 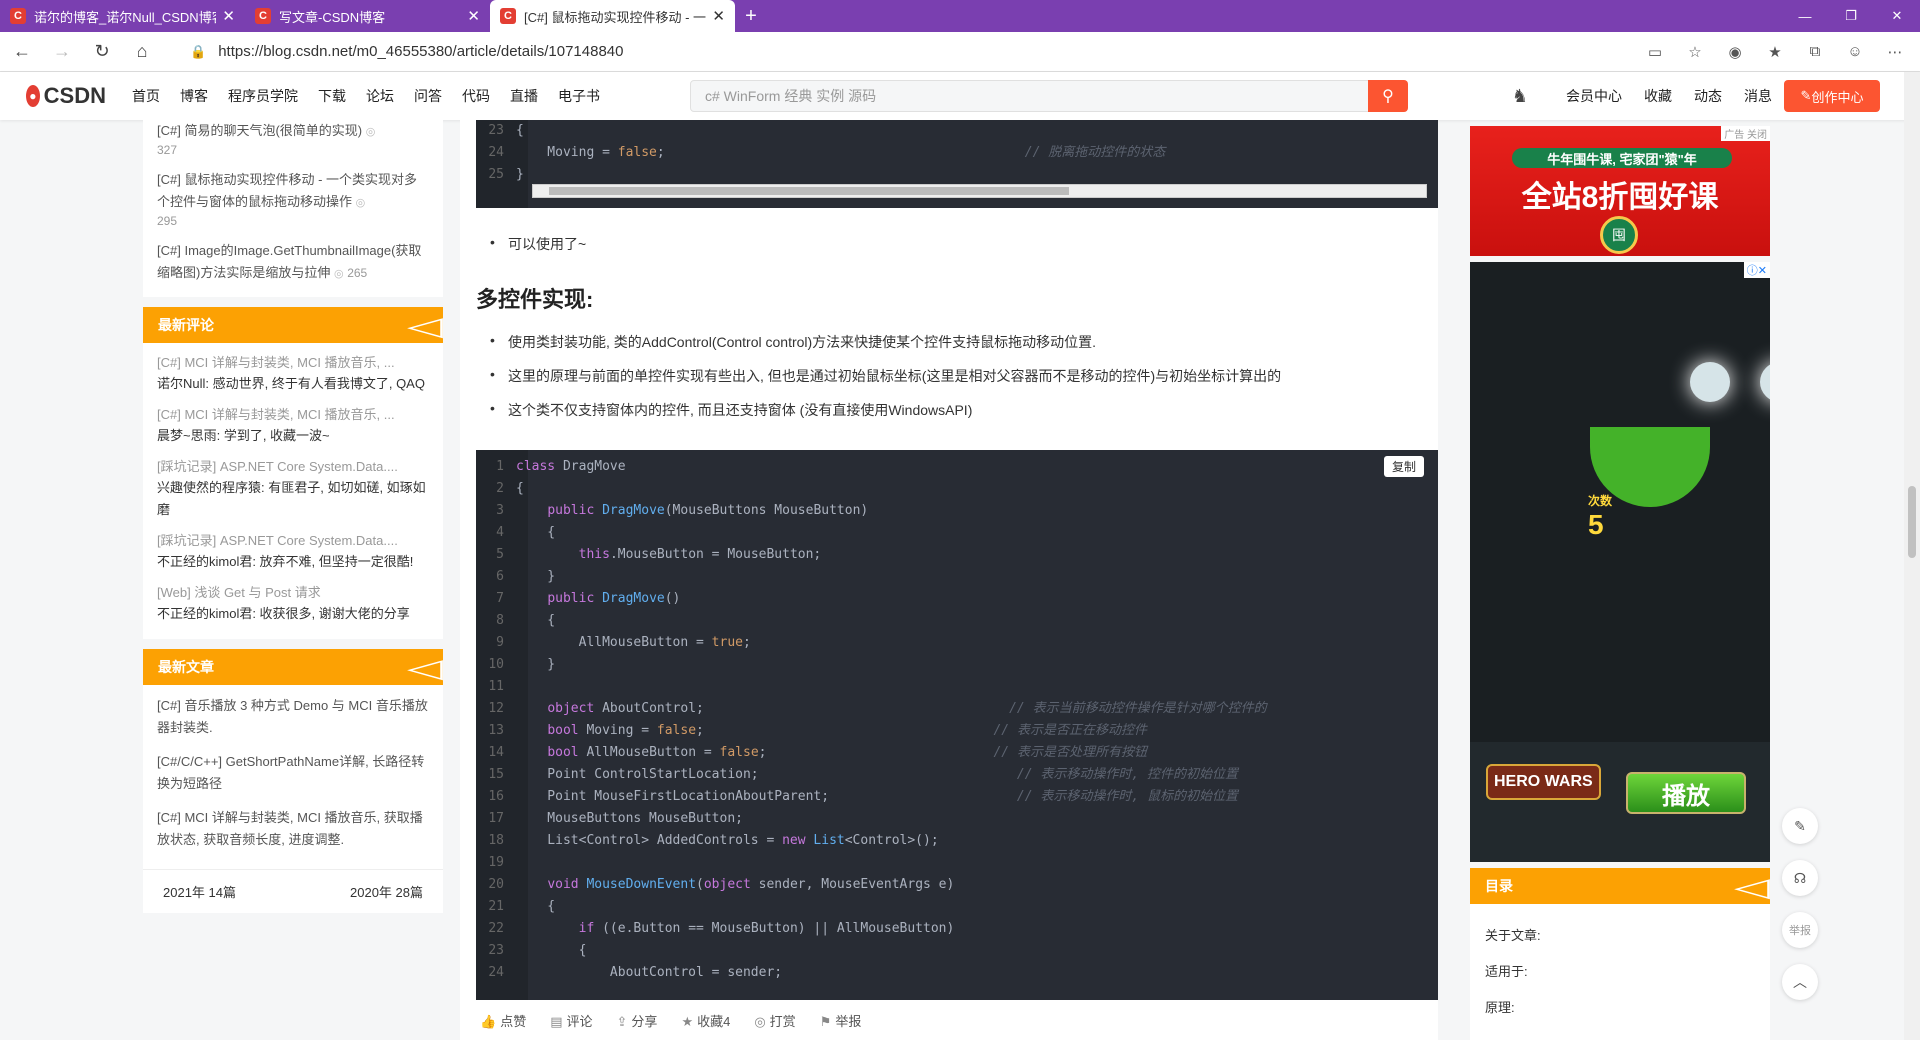 What do you see at coordinates (1758, 96) in the screenshot?
I see `nav-message: 消息` at bounding box center [1758, 96].